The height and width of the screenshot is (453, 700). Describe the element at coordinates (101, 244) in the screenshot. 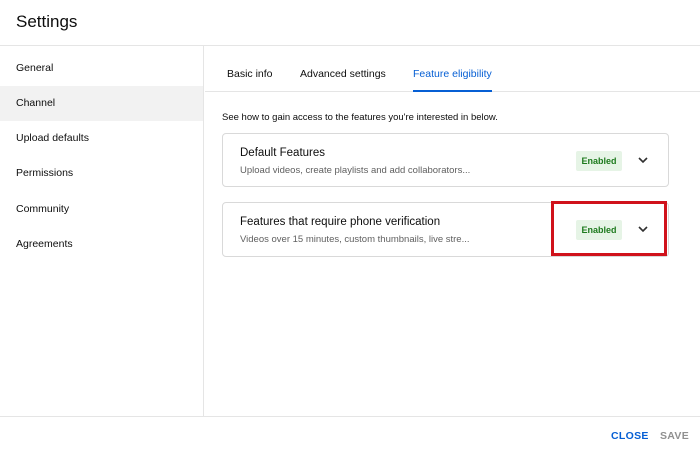

I see `sidebar-item-agreements: Agreements` at that location.